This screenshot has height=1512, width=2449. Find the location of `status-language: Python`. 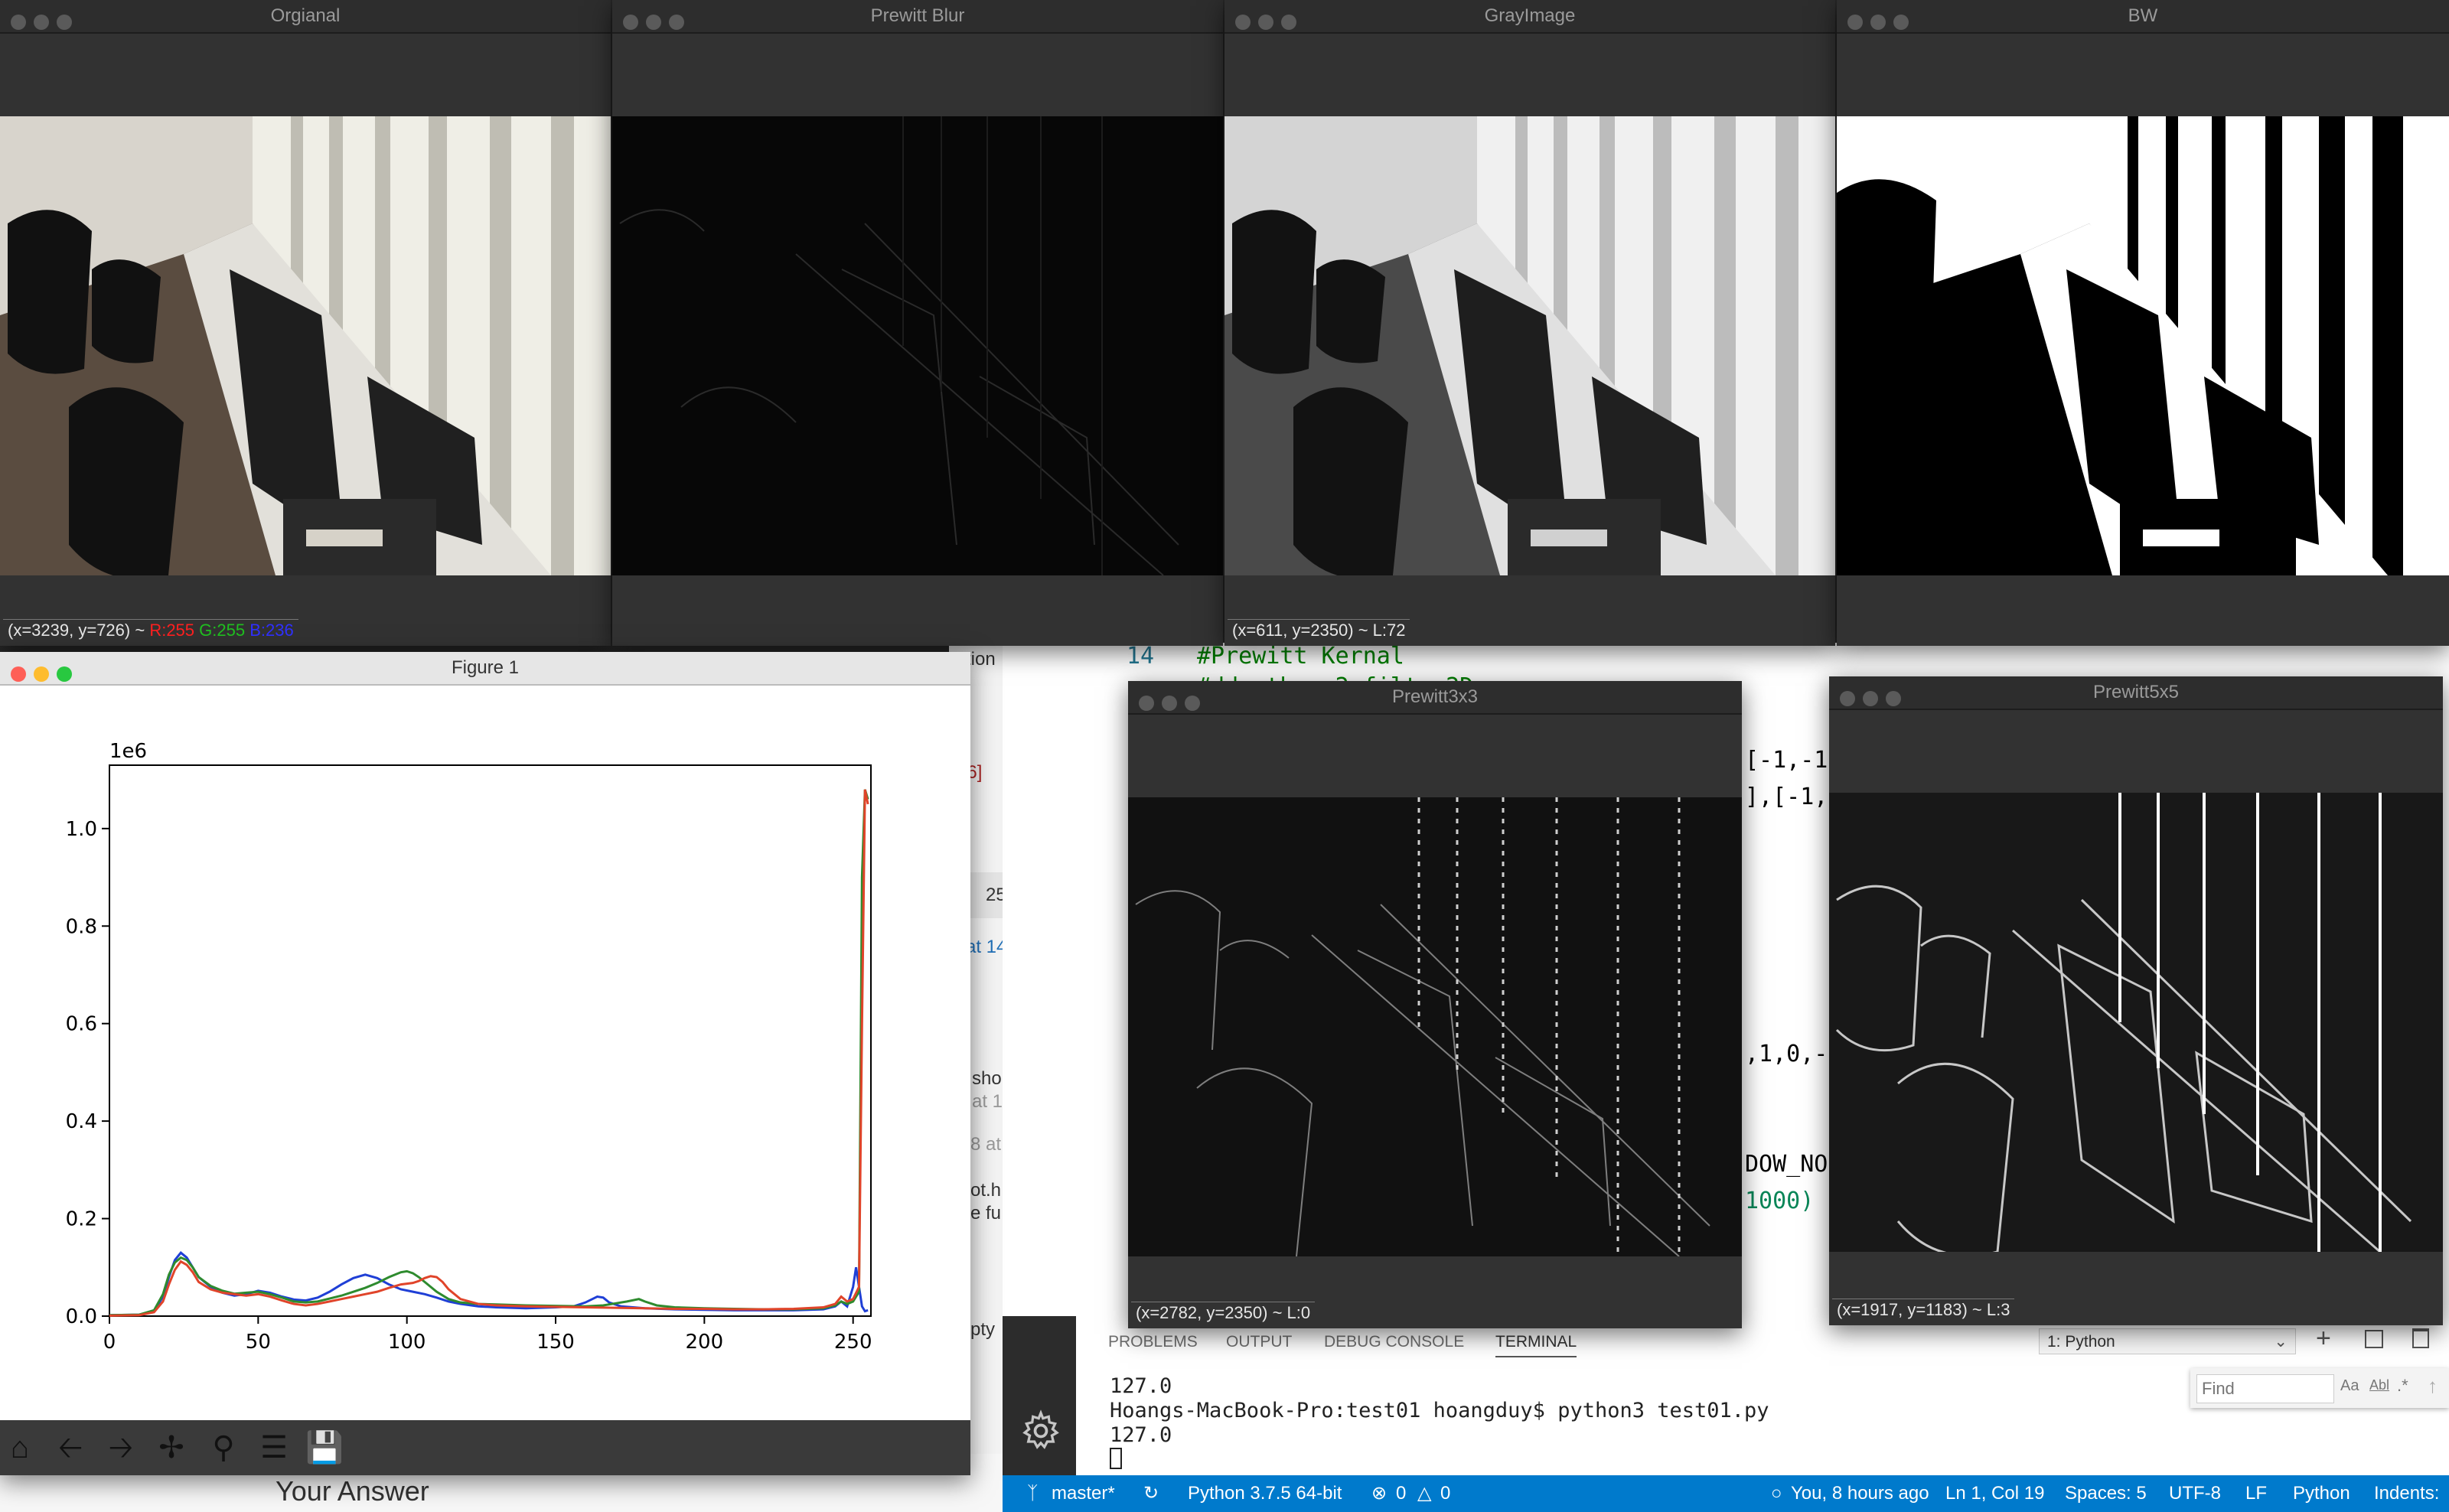

status-language: Python is located at coordinates (2321, 1493).